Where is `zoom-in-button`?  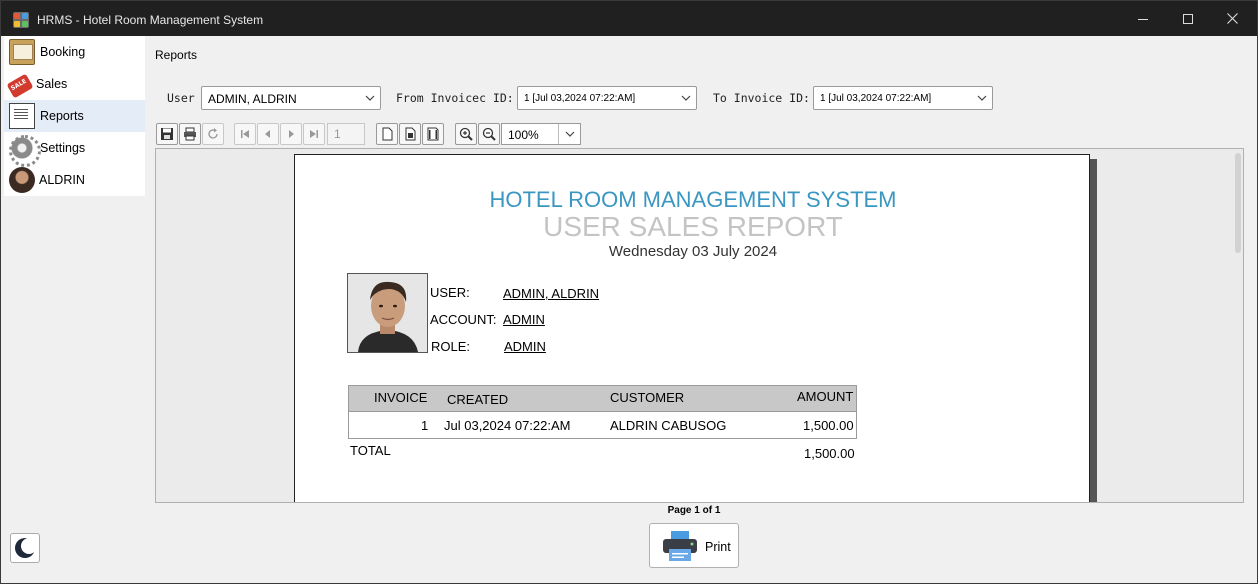
zoom-in-button is located at coordinates (466, 134).